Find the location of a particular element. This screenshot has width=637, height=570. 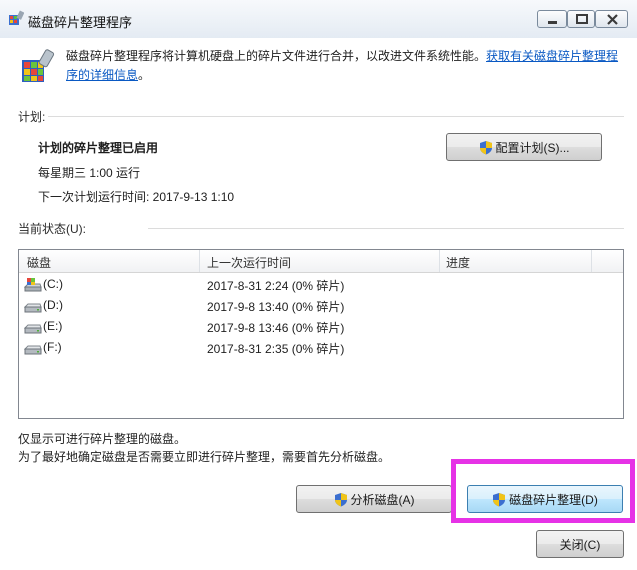

disk-last-run: 2017-8-31 2:24 (0% 碎片) is located at coordinates (276, 286).